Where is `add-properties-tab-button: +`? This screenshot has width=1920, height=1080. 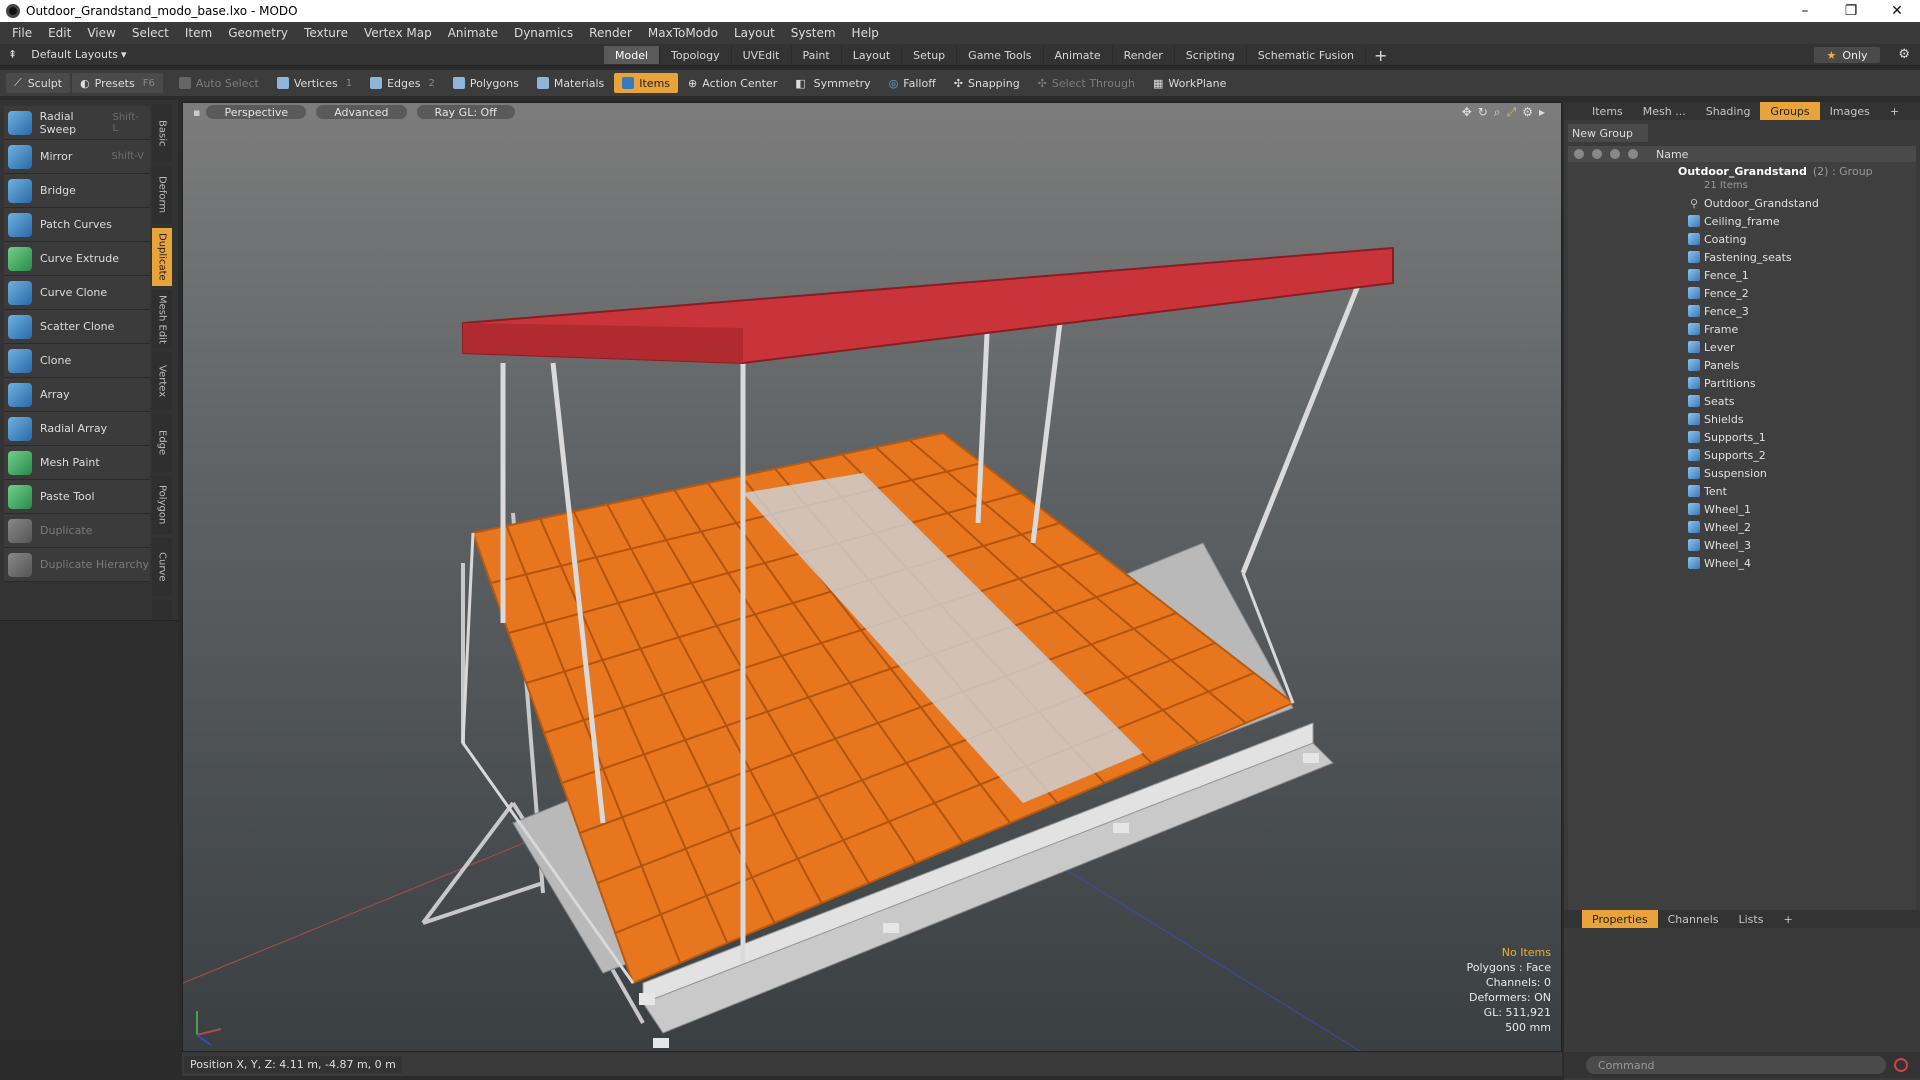
add-properties-tab-button: + is located at coordinates (1787, 919).